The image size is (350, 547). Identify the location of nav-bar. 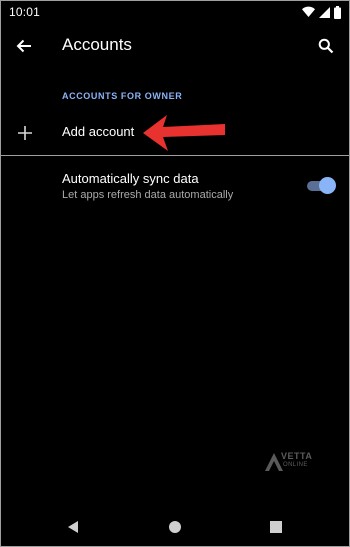
(175, 526).